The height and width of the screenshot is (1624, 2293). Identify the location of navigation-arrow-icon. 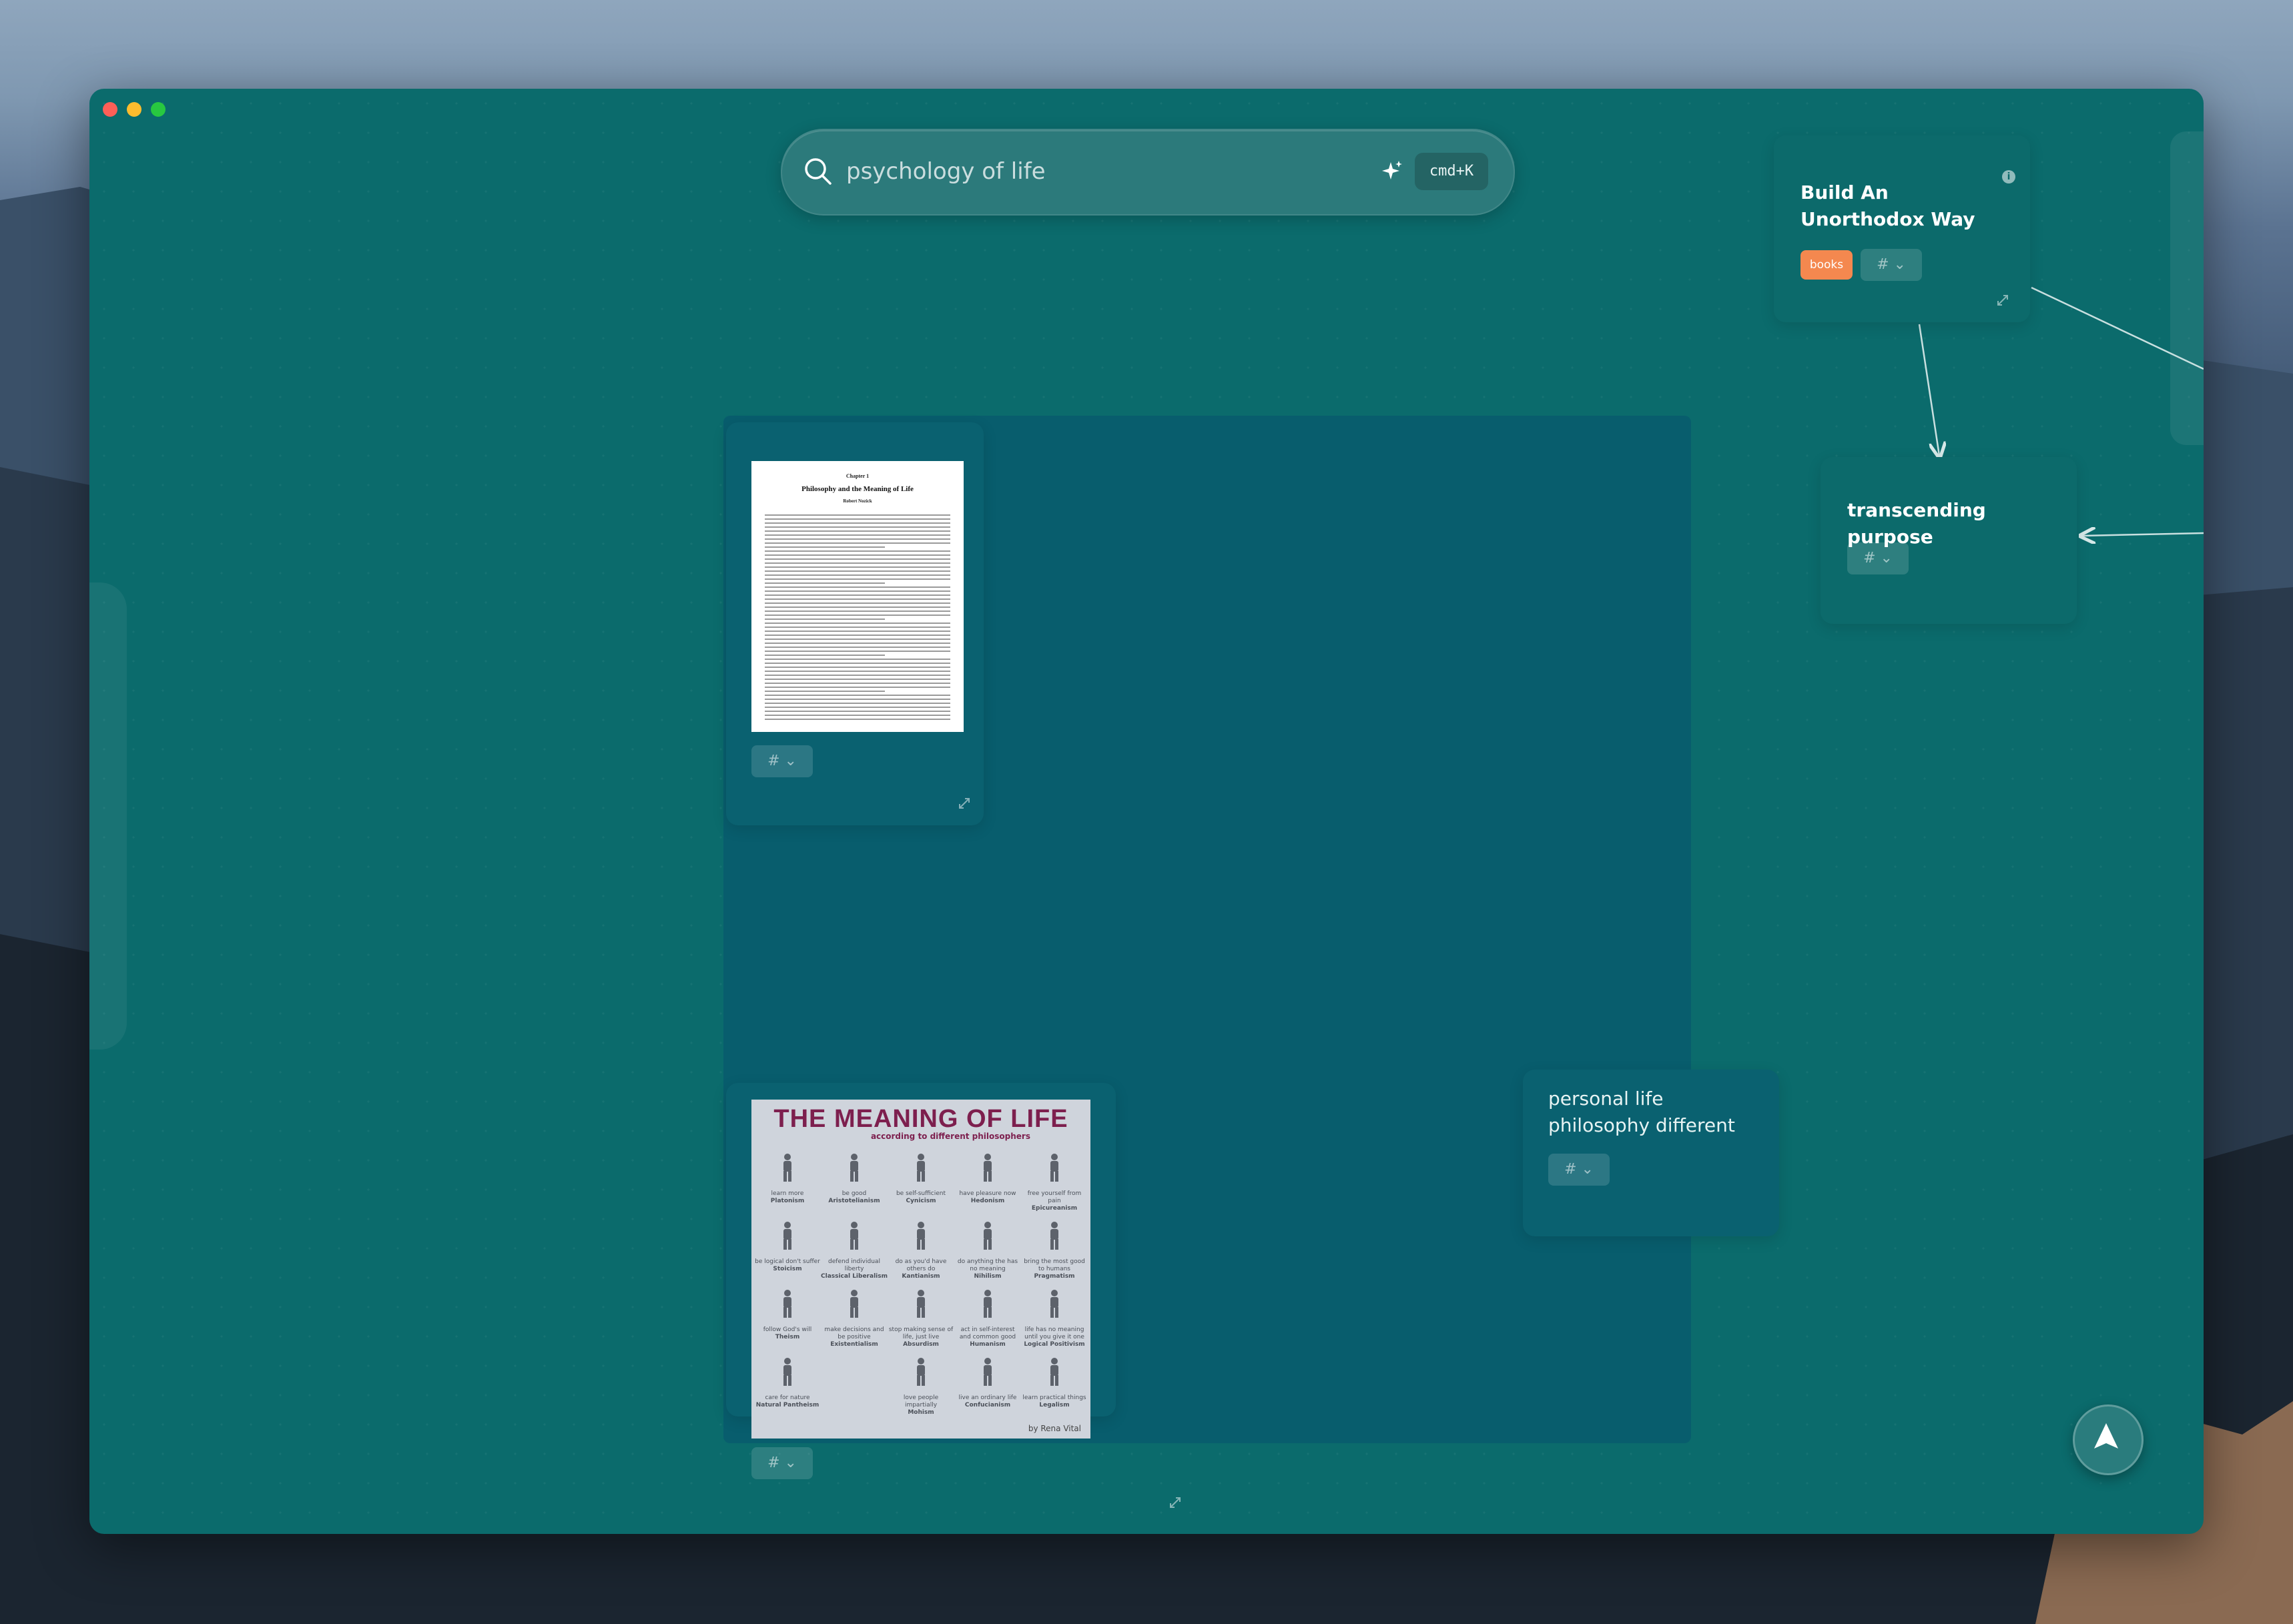
(2106, 1436).